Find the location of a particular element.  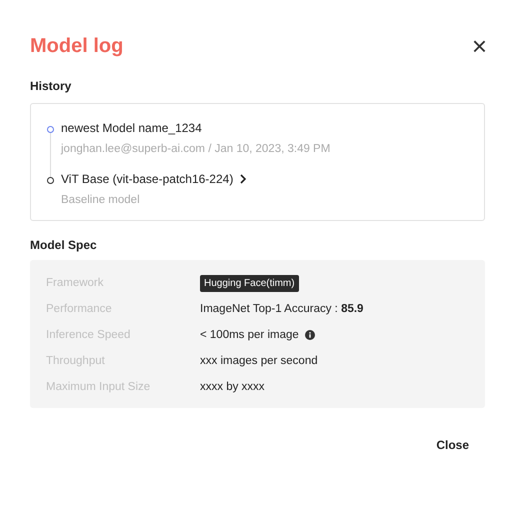

model-detail: Baseline model is located at coordinates (101, 200).